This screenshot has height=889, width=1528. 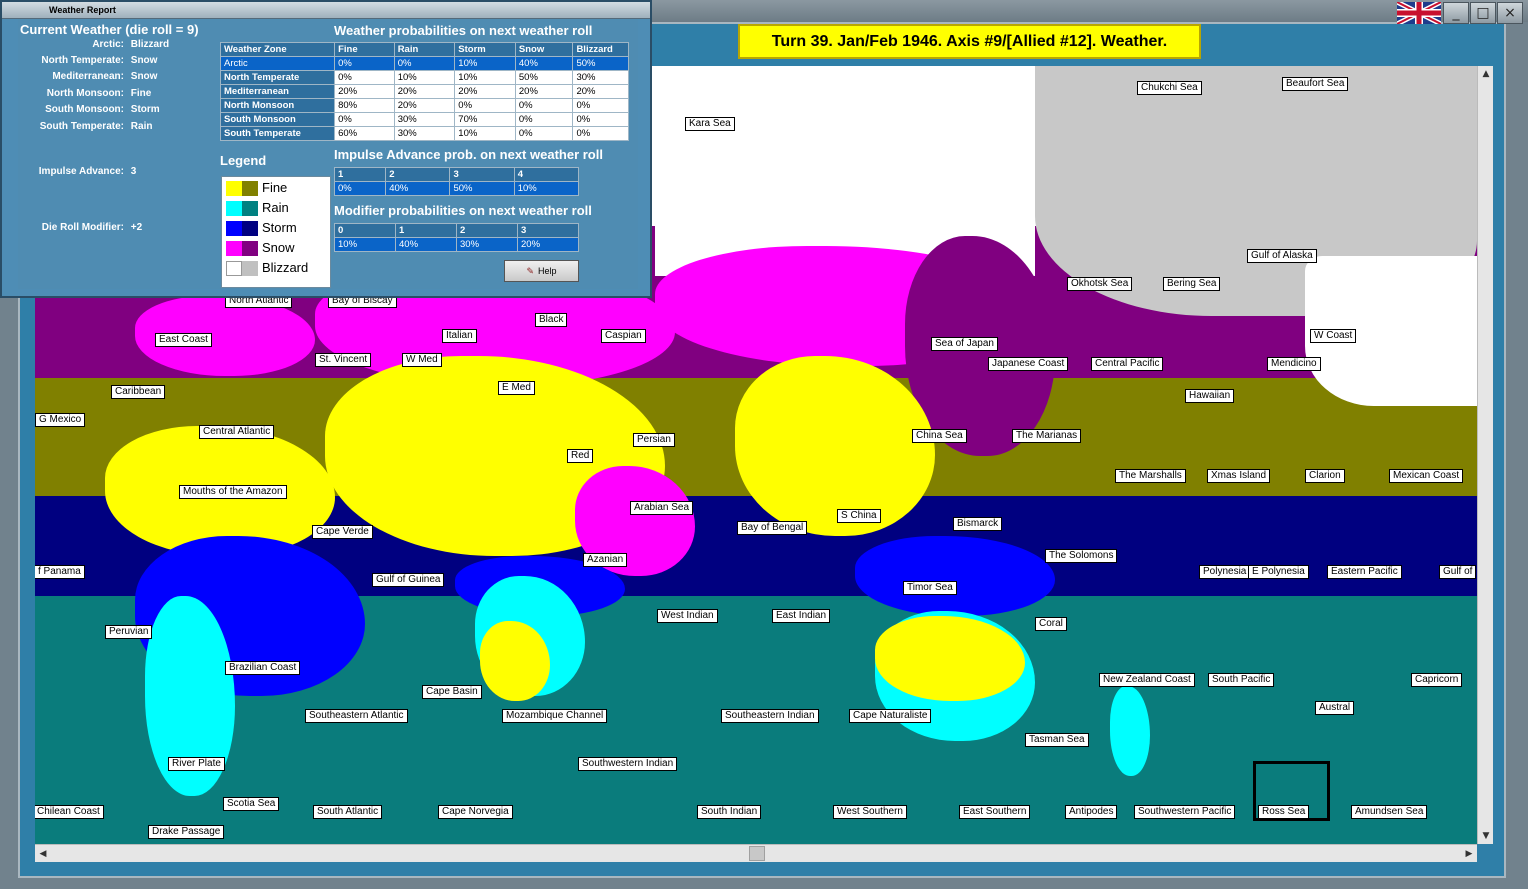 What do you see at coordinates (628, 764) in the screenshot?
I see `sea-zone-label: Southwestern Indian` at bounding box center [628, 764].